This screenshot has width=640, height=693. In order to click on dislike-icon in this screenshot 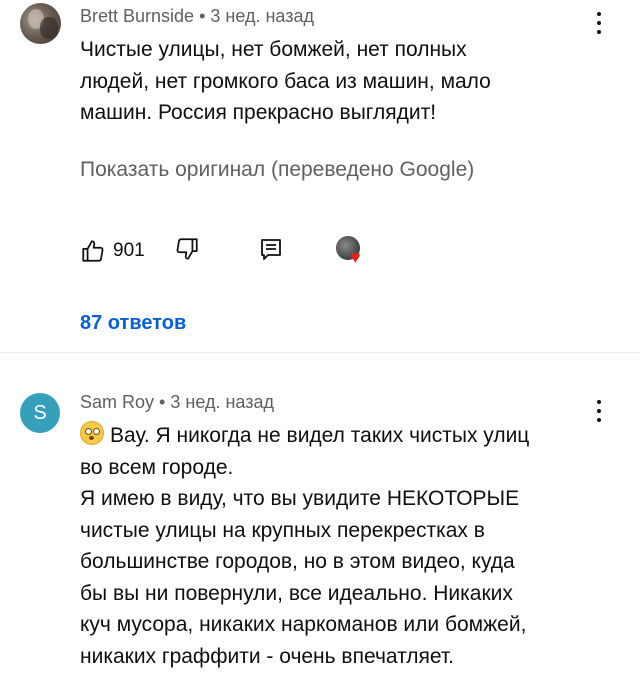, I will do `click(187, 249)`.